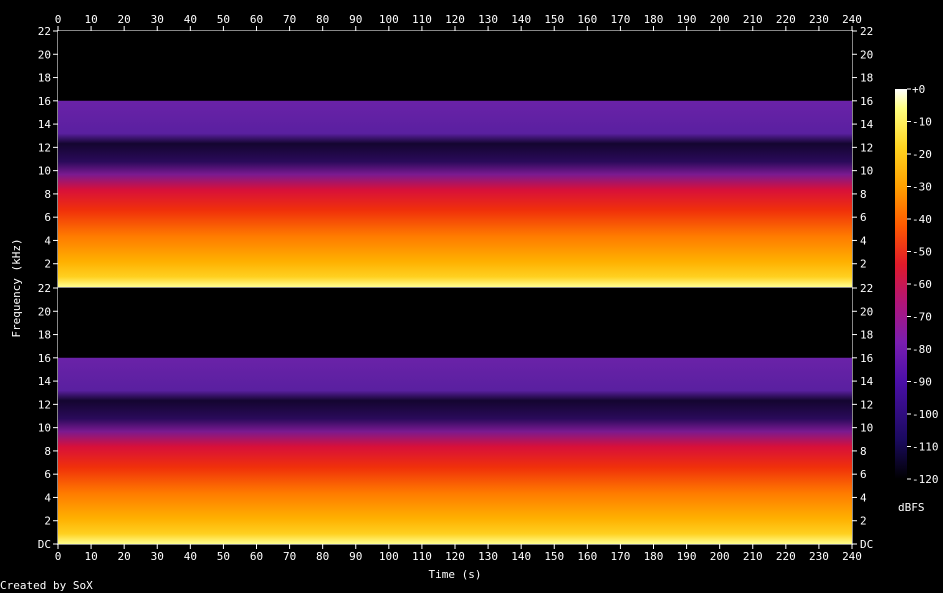 The width and height of the screenshot is (943, 593). Describe the element at coordinates (620, 19) in the screenshot. I see `x-tick-label-top: 170` at that location.